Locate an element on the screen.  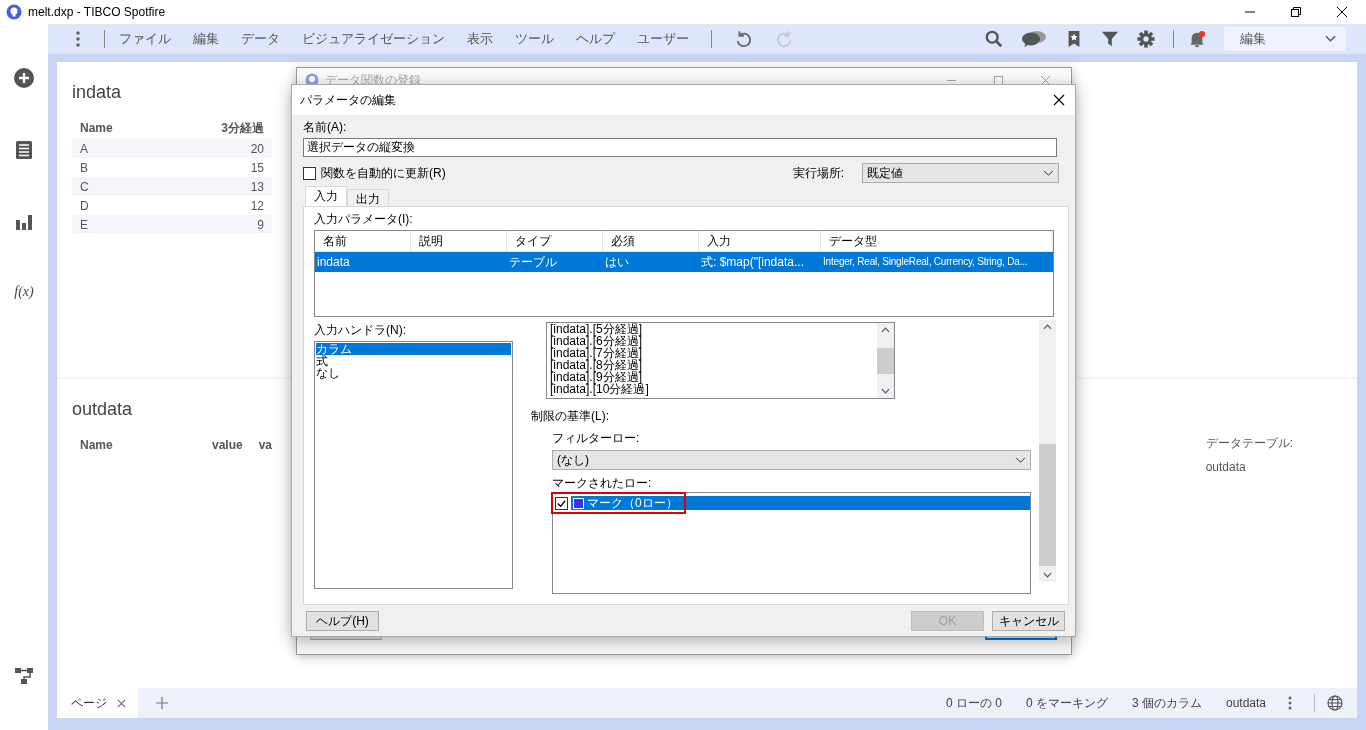
field-label: マークされたロー: is located at coordinates (602, 483).